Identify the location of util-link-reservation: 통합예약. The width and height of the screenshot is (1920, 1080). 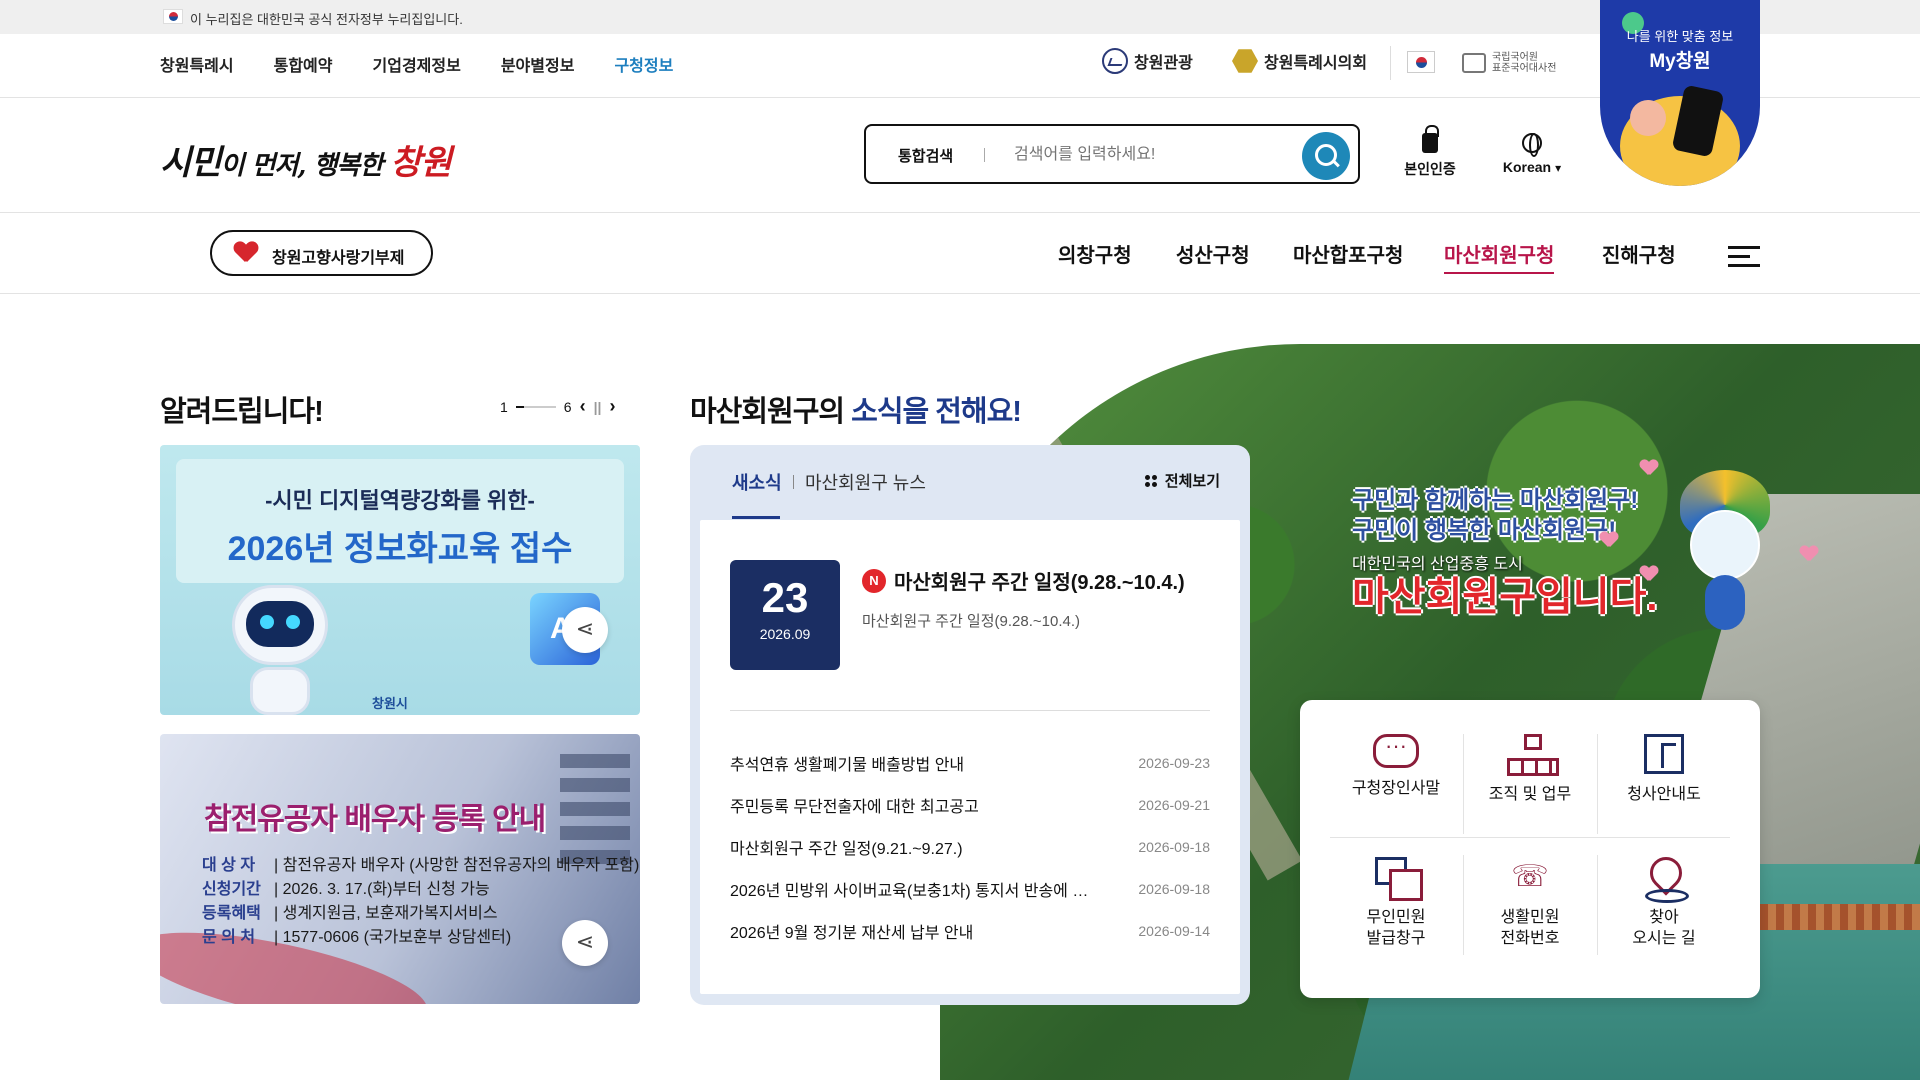
(303, 64).